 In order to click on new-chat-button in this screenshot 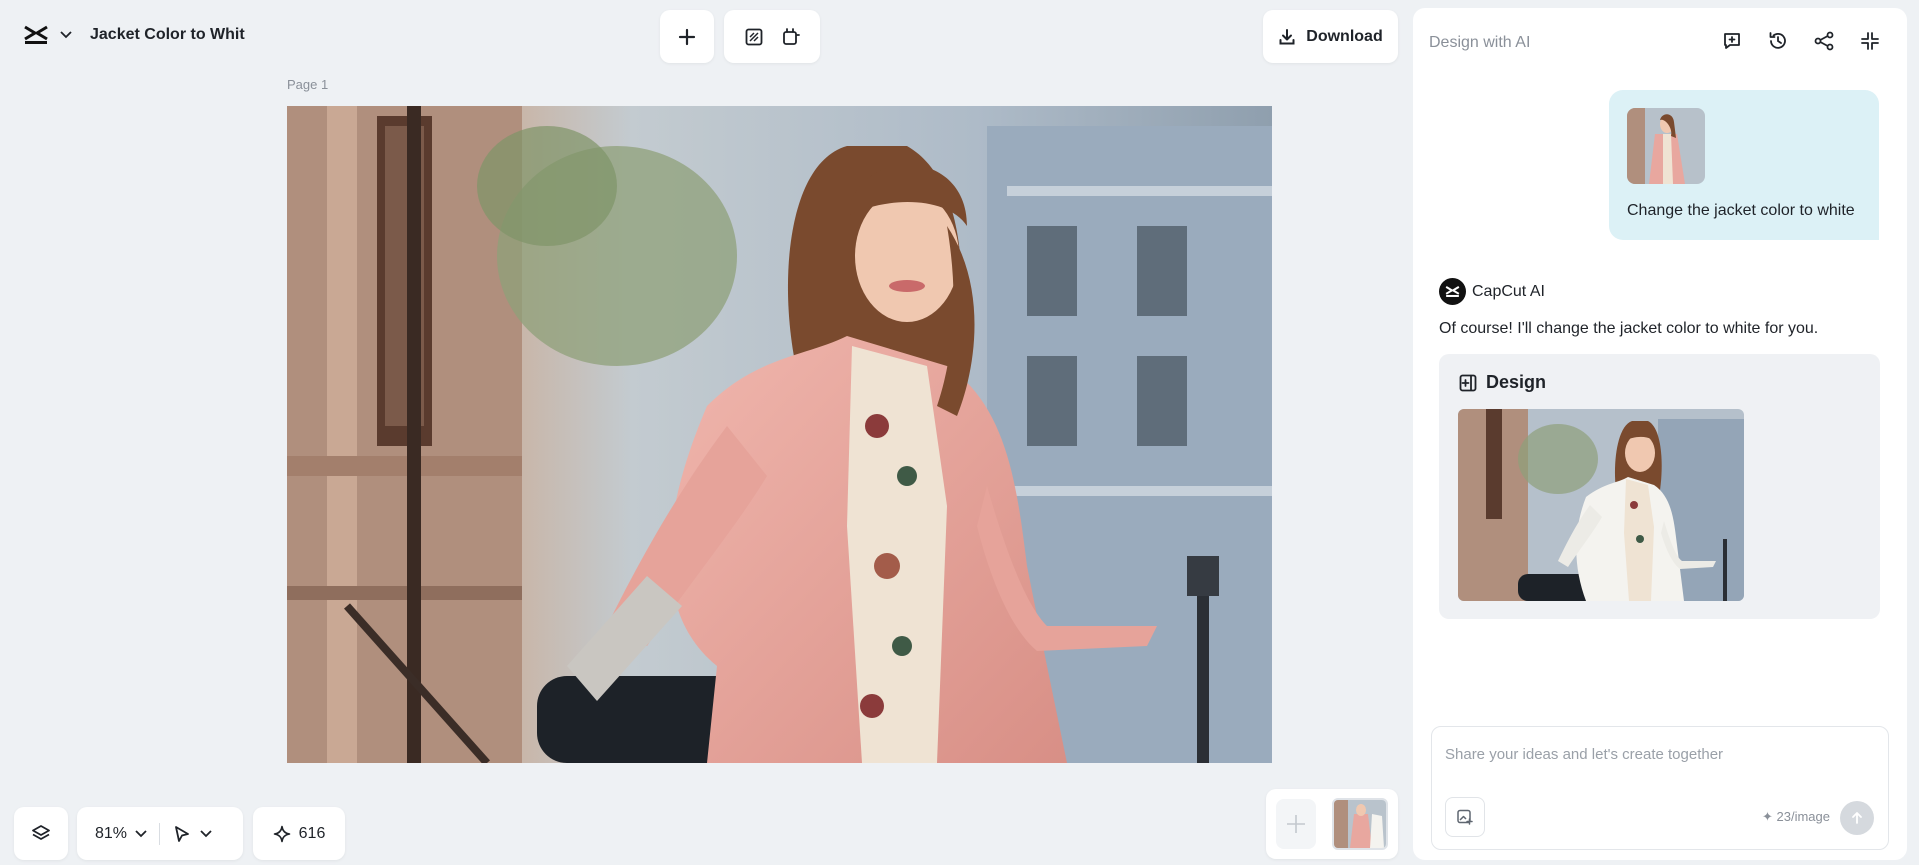, I will do `click(1732, 41)`.